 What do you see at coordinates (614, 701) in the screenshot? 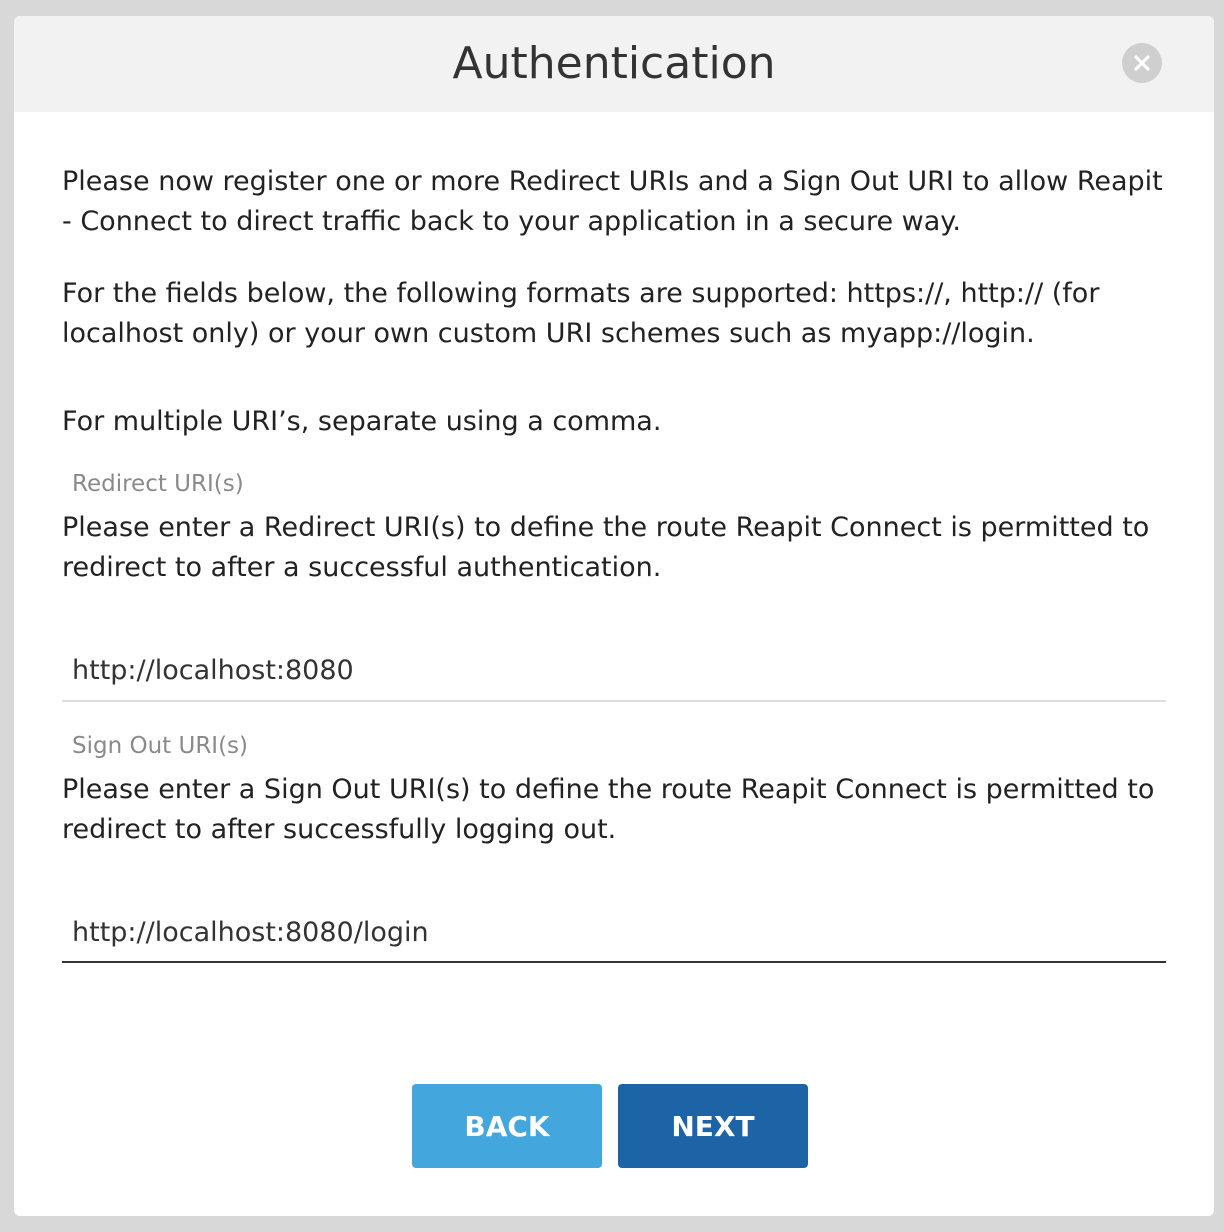
I see `redirect-uri-underline` at bounding box center [614, 701].